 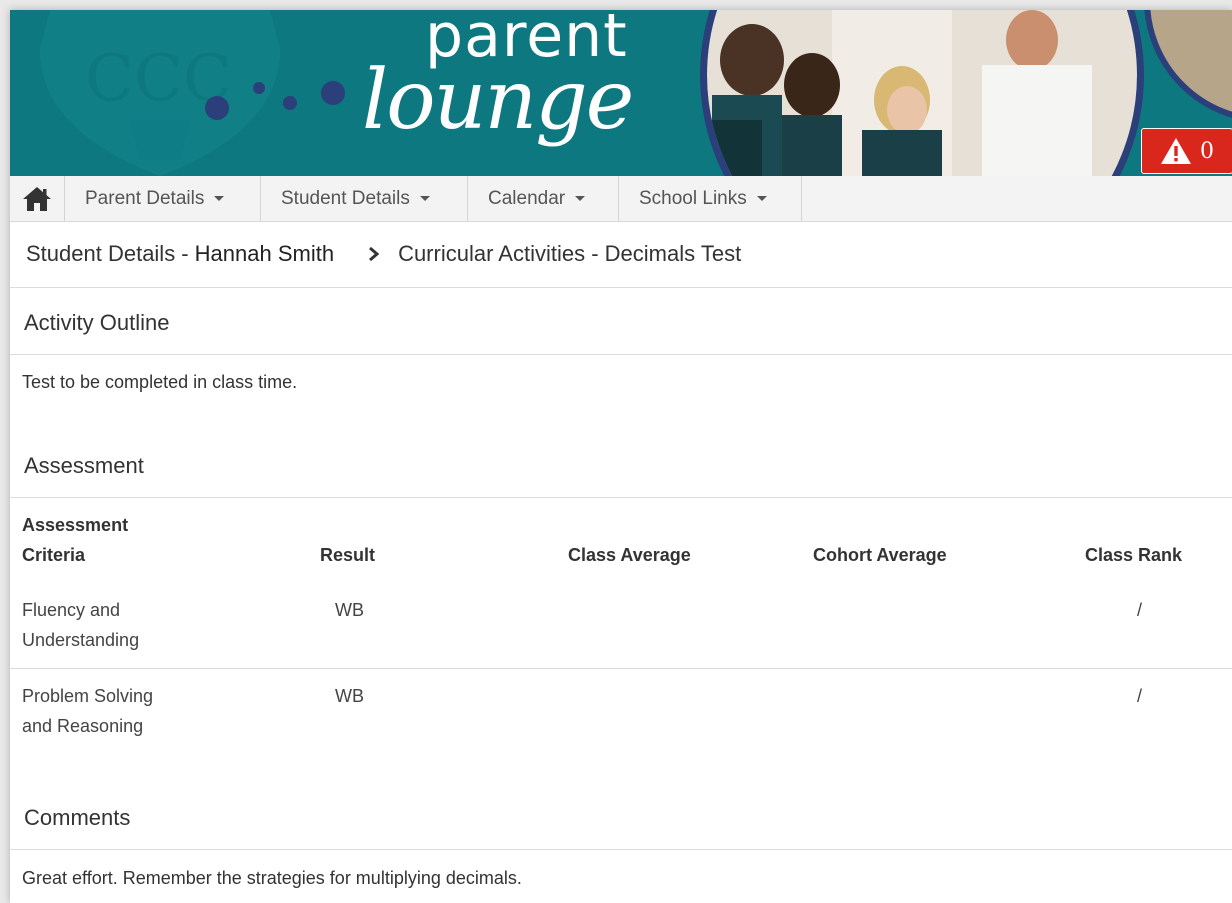 What do you see at coordinates (88, 696) in the screenshot?
I see `row-criteria-line1: Problem Solving` at bounding box center [88, 696].